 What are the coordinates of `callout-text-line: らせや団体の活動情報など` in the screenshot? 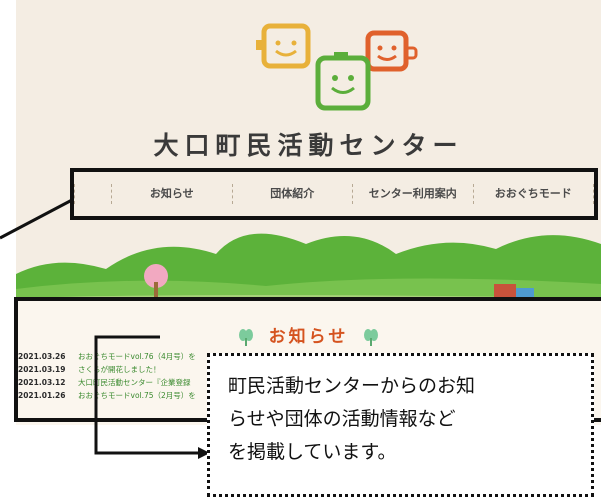 It's located at (342, 419).